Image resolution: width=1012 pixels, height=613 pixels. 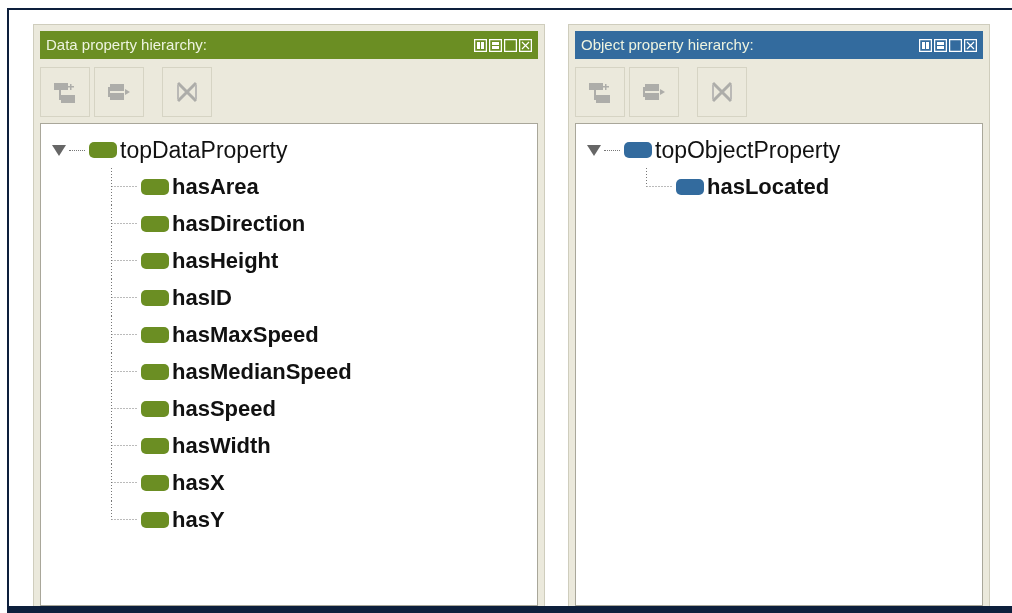 I want to click on tree-item: hasHeight, so click(x=225, y=260).